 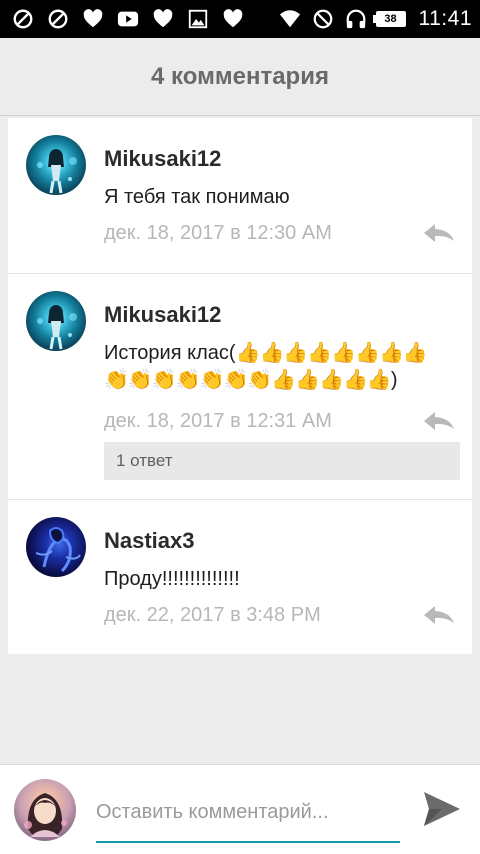 What do you see at coordinates (170, 353) in the screenshot?
I see `comment-text-prefix: История клас(` at bounding box center [170, 353].